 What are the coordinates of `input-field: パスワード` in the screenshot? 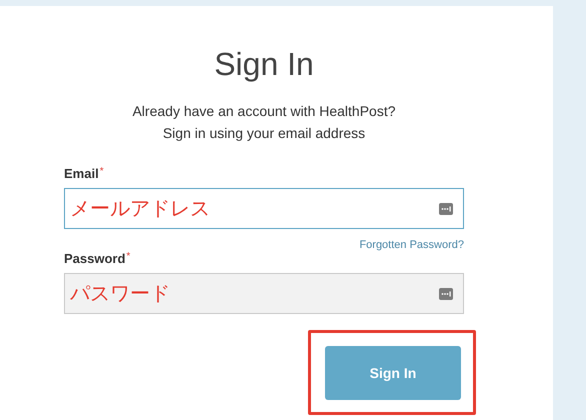 It's located at (264, 293).